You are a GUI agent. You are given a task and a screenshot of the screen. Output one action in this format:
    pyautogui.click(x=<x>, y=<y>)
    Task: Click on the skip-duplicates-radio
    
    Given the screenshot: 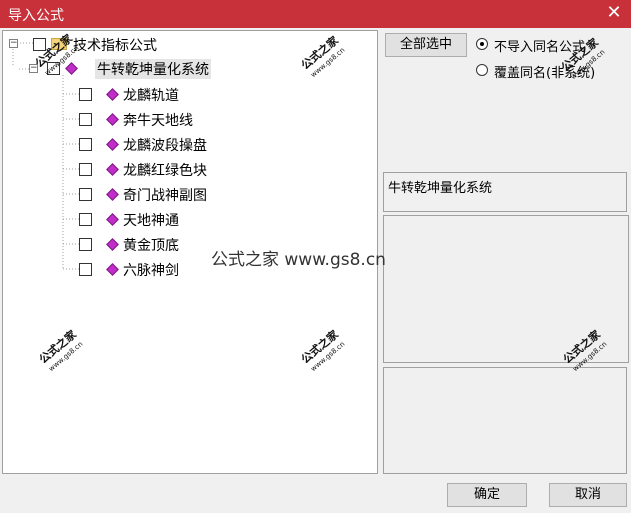 What is the action you would take?
    pyautogui.click(x=482, y=44)
    